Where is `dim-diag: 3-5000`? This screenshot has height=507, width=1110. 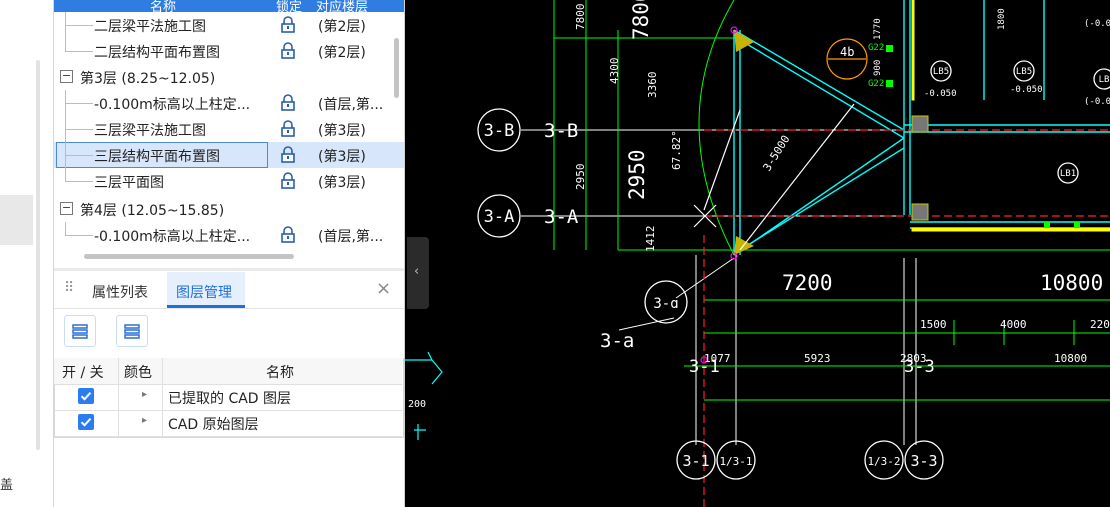
dim-diag: 3-5000 is located at coordinates (777, 153).